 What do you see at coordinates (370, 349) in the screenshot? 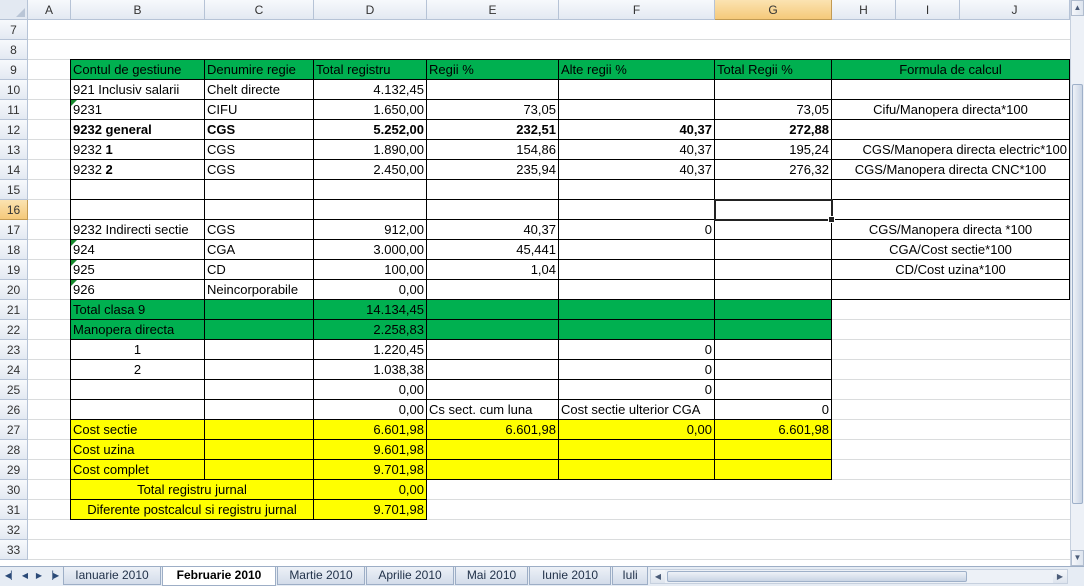
I see `cell-d23: 1.220,45` at bounding box center [370, 349].